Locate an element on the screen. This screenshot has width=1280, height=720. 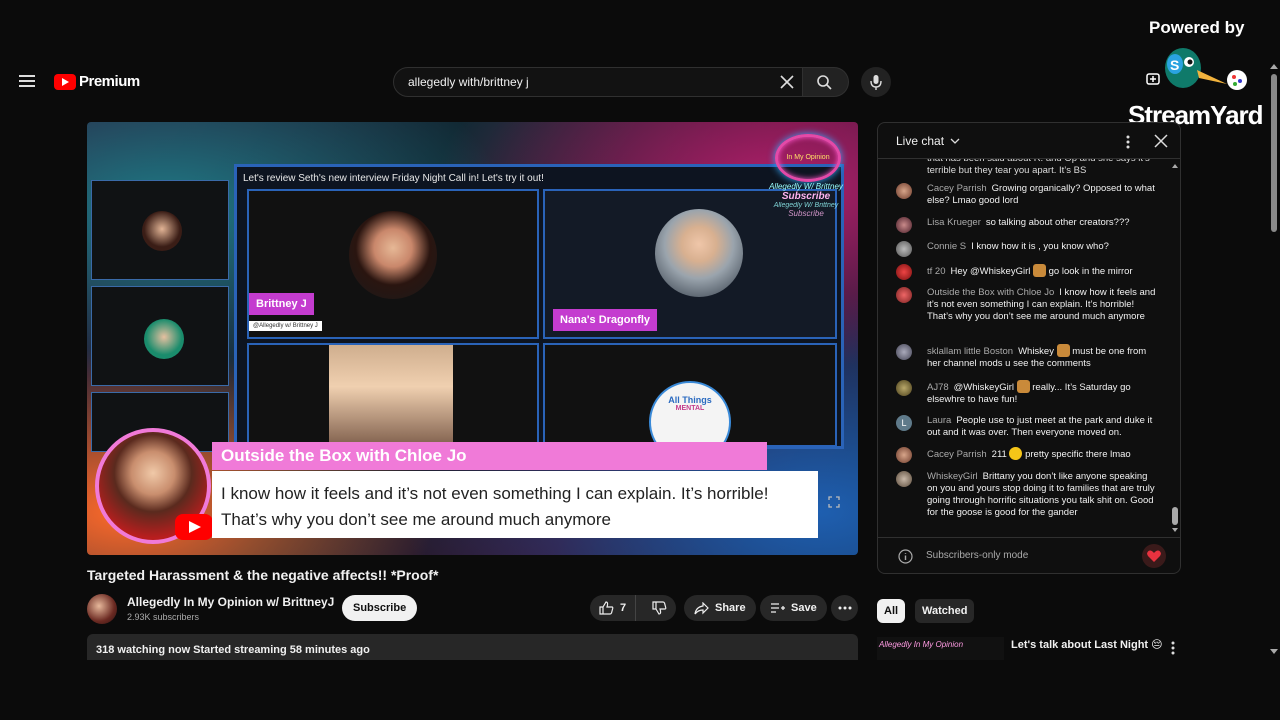
subscriber-count: 2.93K subscribers is located at coordinates (163, 617).